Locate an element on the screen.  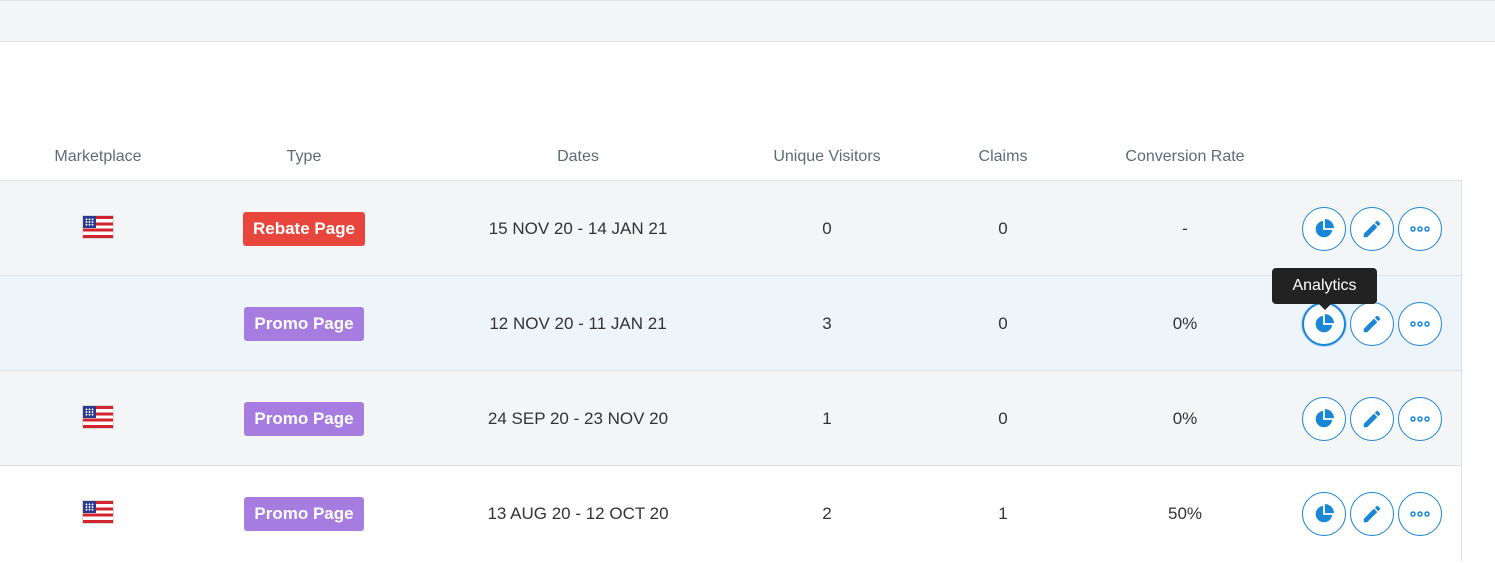
header-type: Type is located at coordinates (304, 157).